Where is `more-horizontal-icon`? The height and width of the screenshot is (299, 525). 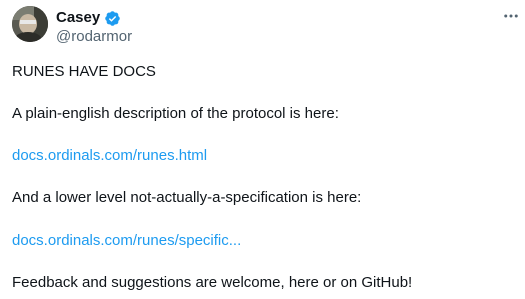 more-horizontal-icon is located at coordinates (511, 16).